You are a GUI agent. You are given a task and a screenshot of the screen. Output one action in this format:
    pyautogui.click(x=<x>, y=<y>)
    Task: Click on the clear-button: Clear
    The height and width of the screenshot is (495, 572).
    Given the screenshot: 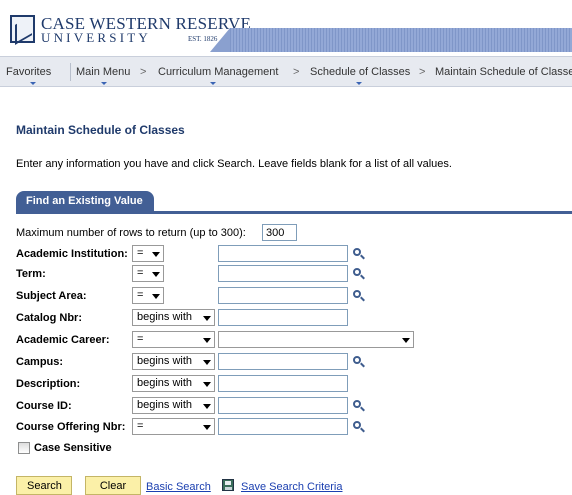 What is the action you would take?
    pyautogui.click(x=113, y=485)
    